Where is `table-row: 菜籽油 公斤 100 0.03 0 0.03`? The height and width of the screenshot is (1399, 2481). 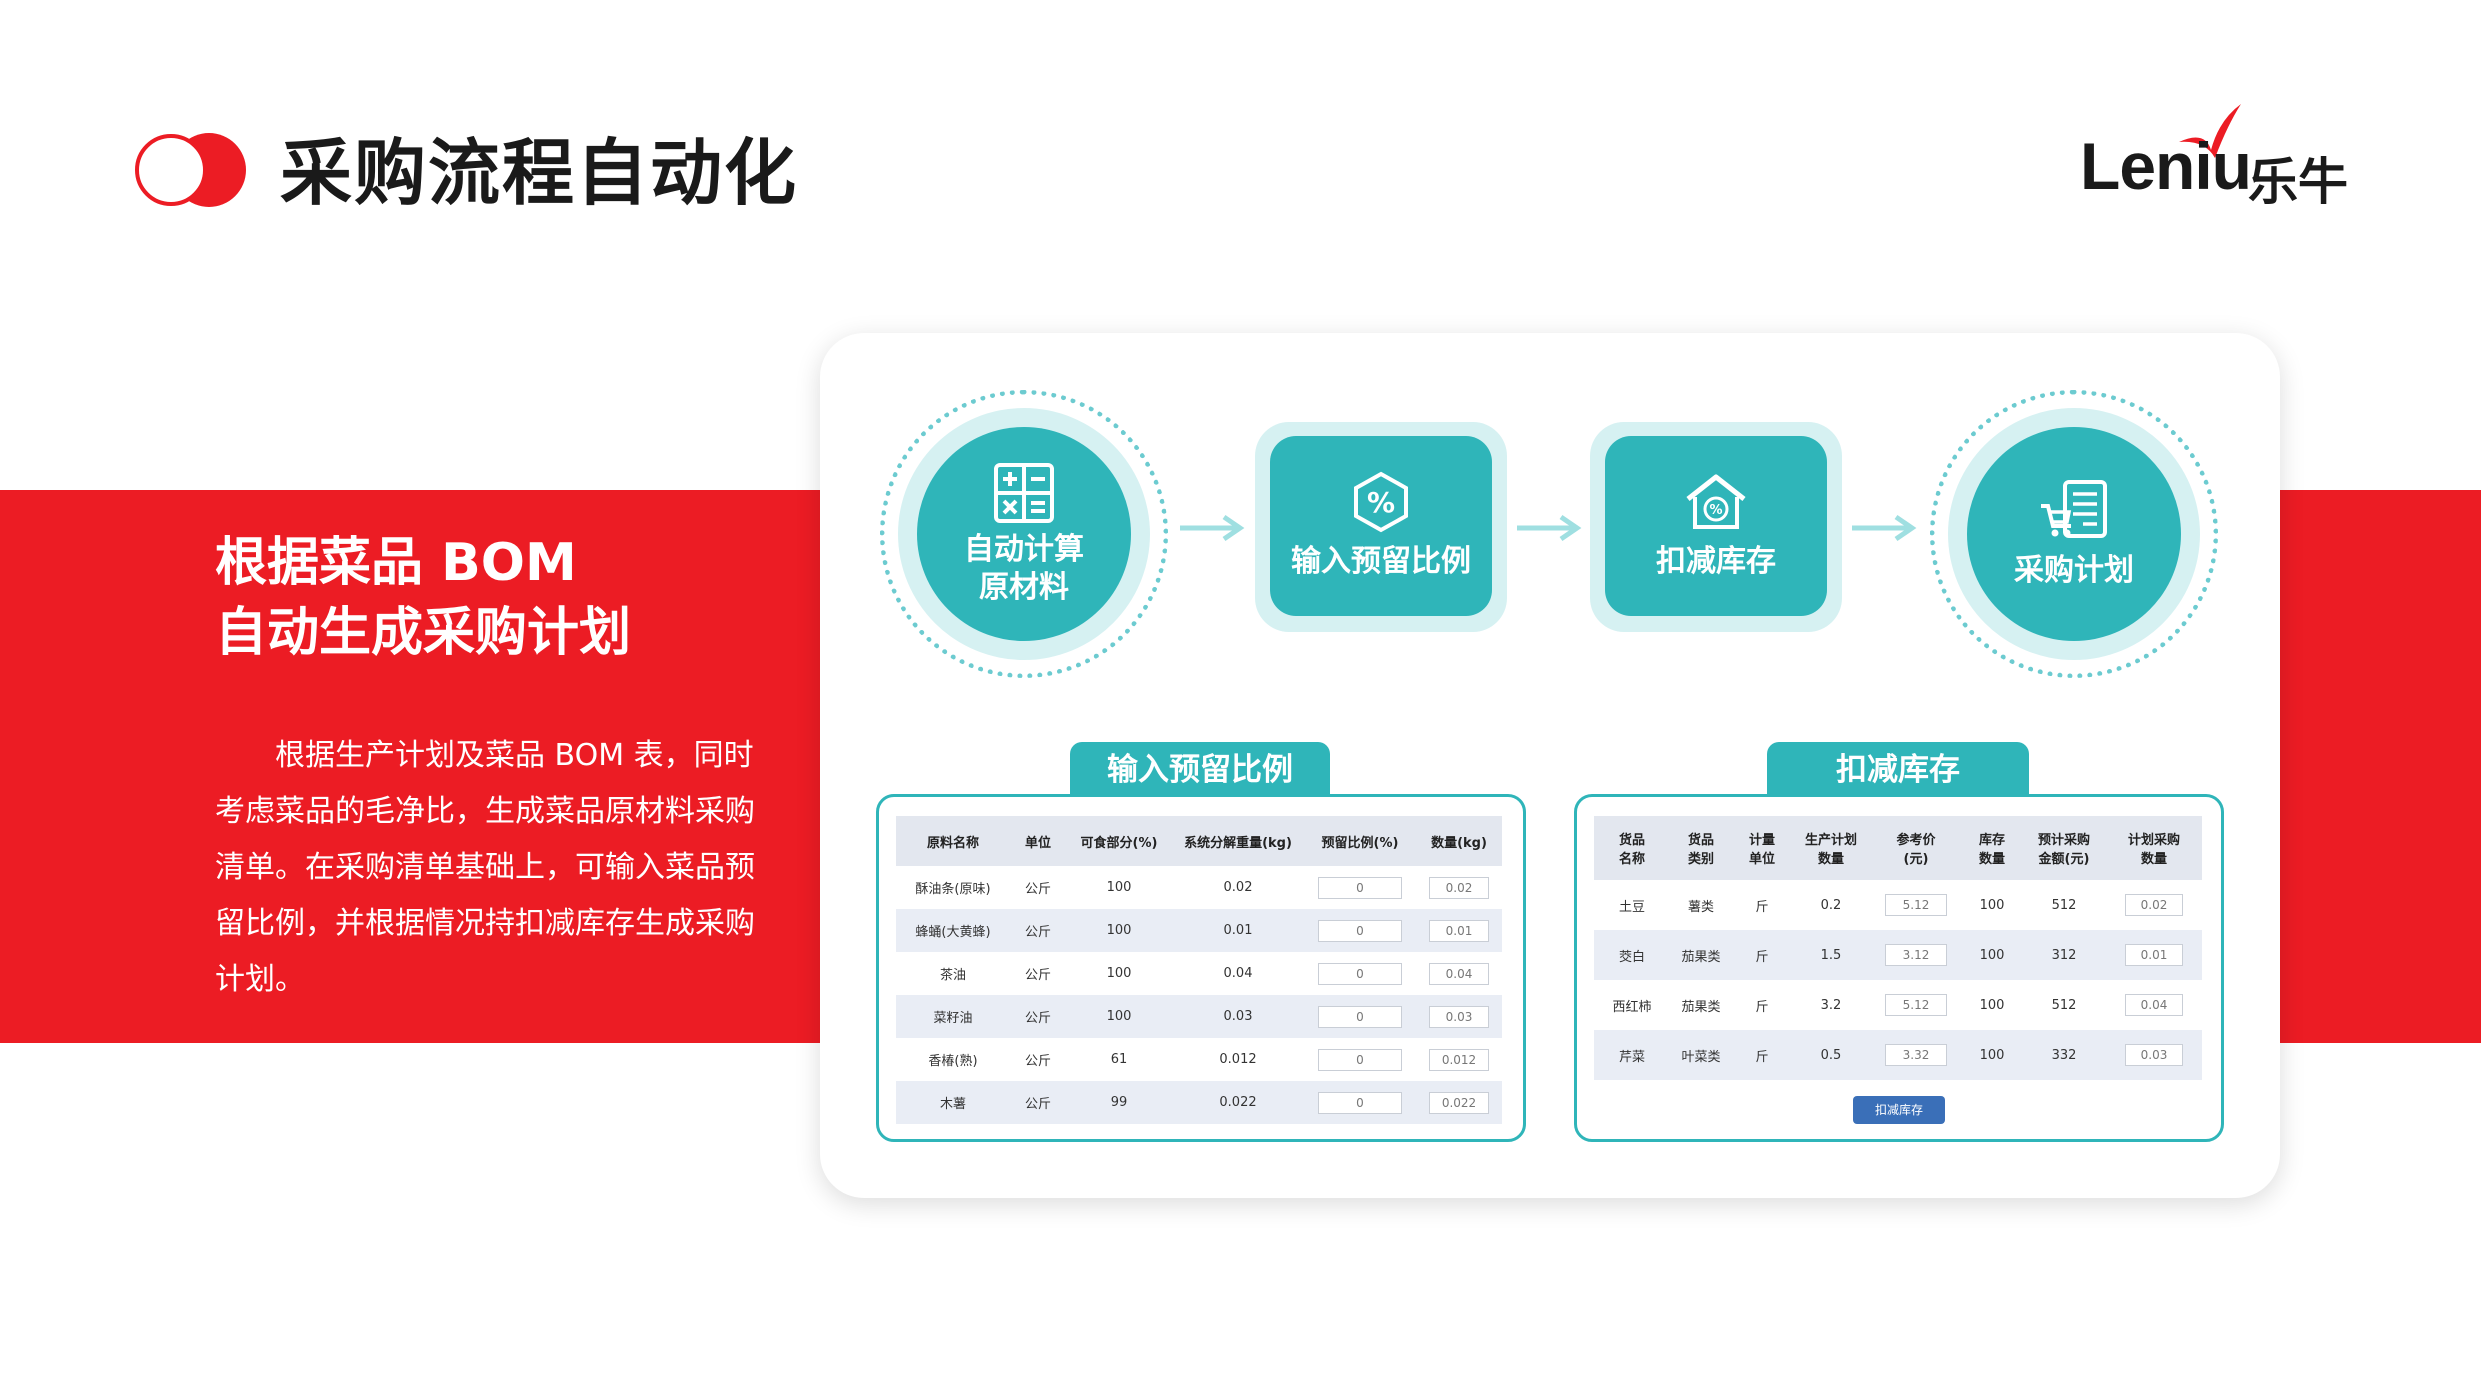 table-row: 菜籽油 公斤 100 0.03 0 0.03 is located at coordinates (1199, 1016).